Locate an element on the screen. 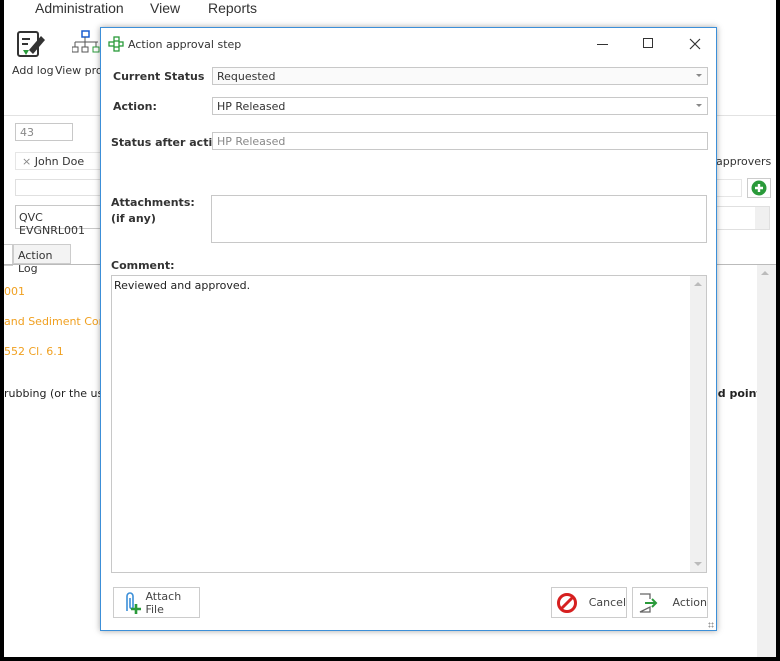 The height and width of the screenshot is (661, 780). current-status-label: Current Status is located at coordinates (159, 76).